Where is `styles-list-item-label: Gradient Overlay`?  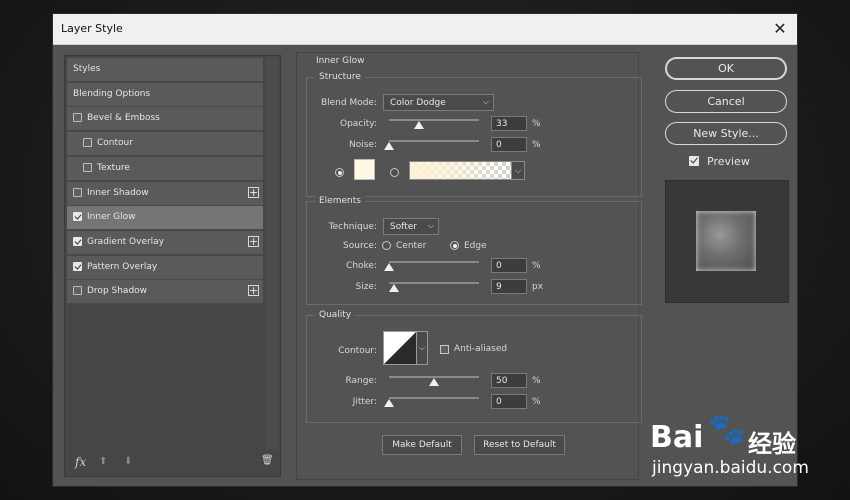 styles-list-item-label: Gradient Overlay is located at coordinates (126, 241).